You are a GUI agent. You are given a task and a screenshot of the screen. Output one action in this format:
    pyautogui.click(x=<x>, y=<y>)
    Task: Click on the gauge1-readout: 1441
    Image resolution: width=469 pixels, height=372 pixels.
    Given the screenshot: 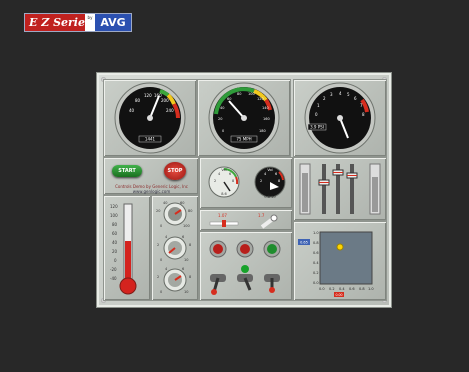 What is the action you would take?
    pyautogui.click(x=150, y=139)
    